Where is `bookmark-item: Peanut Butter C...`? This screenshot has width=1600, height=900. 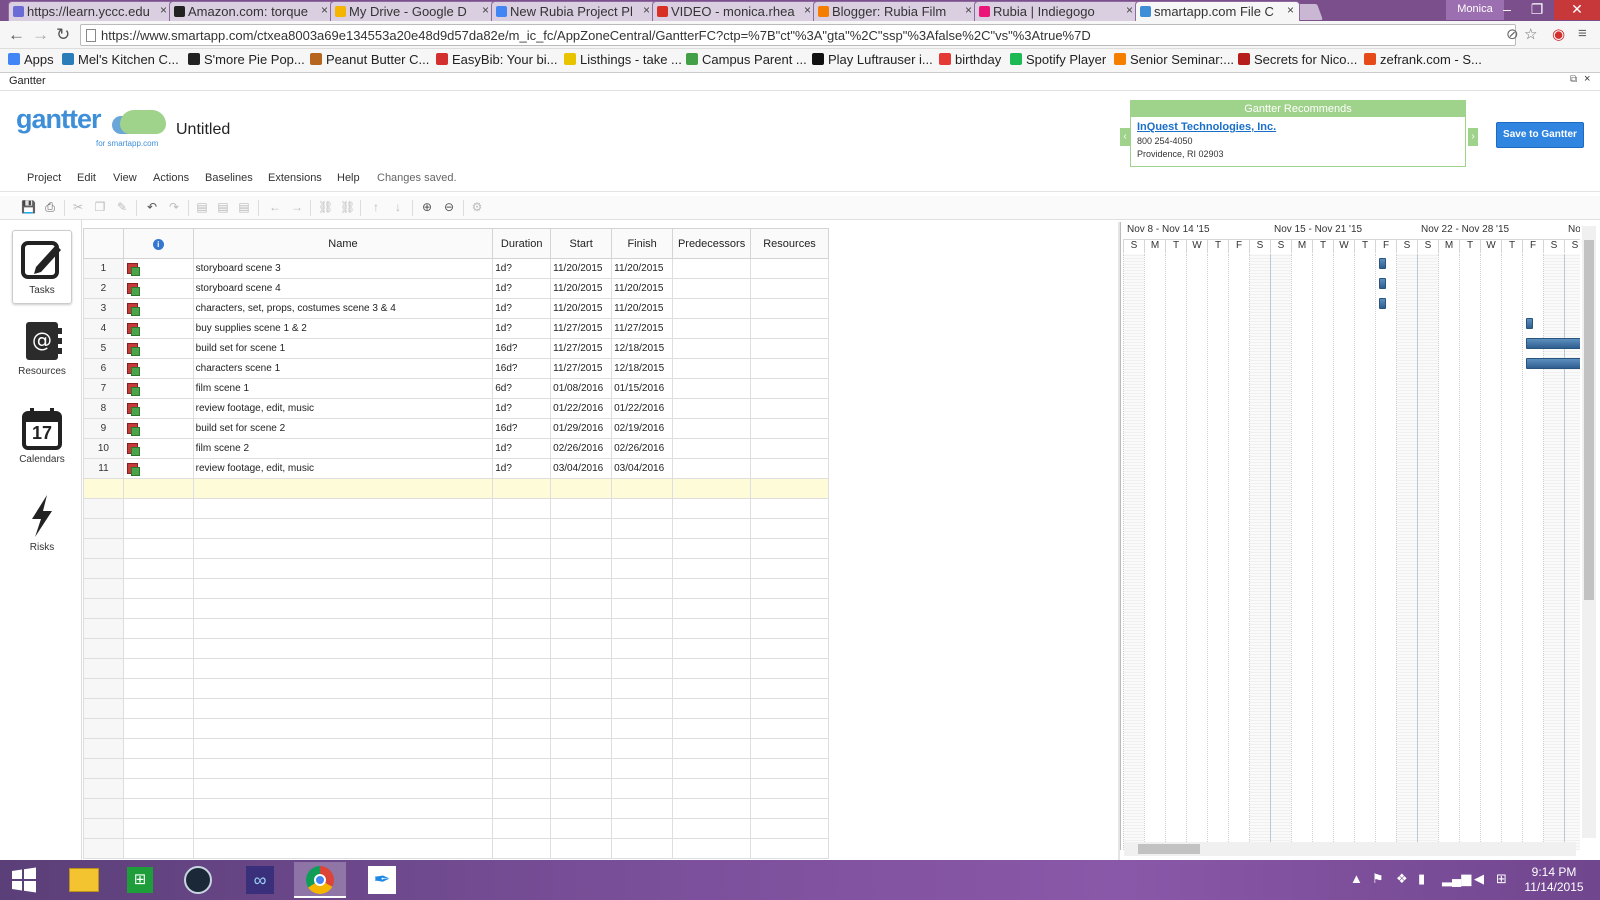
bookmark-item: Peanut Butter C... is located at coordinates (369, 59).